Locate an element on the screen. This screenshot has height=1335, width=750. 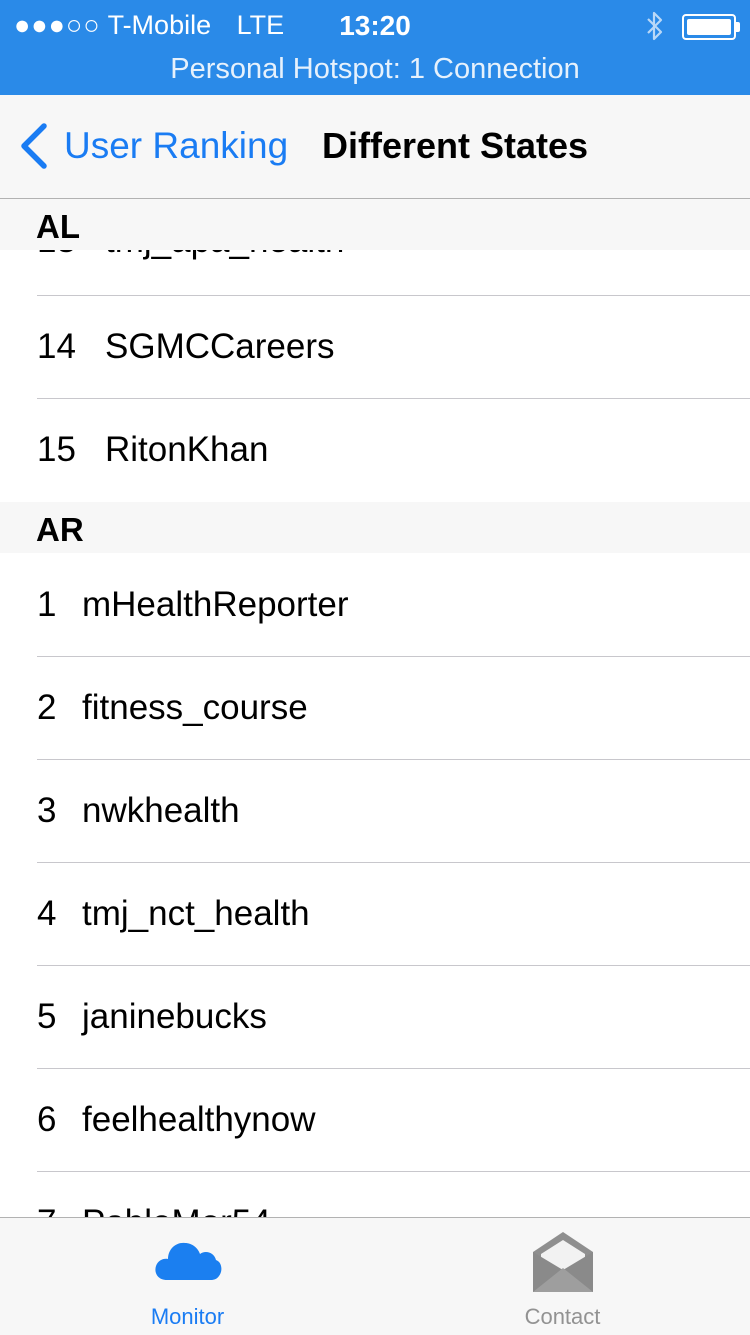
list-item: 5 janinebucks is located at coordinates (375, 1017).